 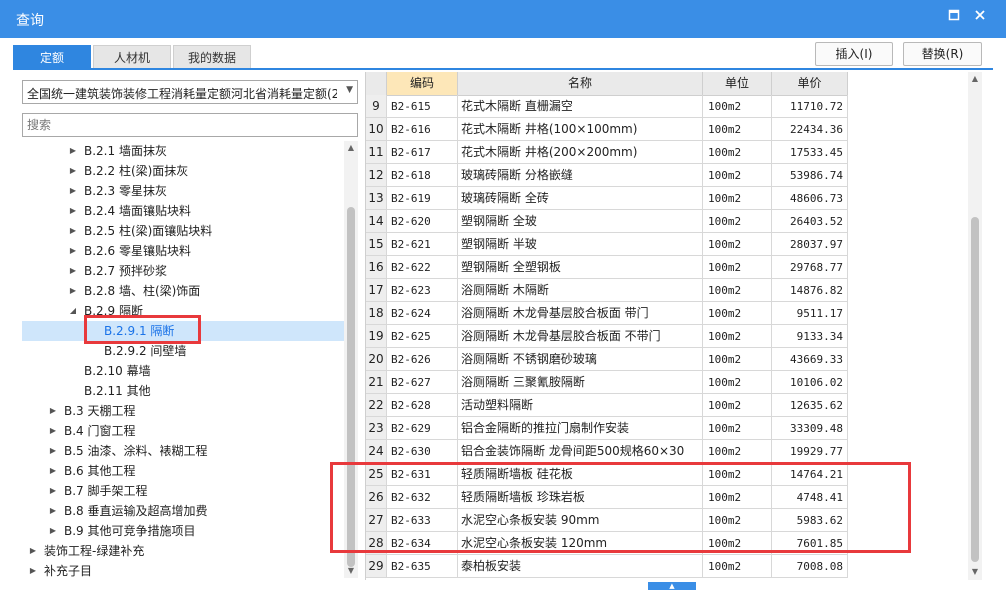 What do you see at coordinates (607, 106) in the screenshot?
I see `table-row: 9 B2-615 花式木隔断 直栅漏空 100m2 11710.72` at bounding box center [607, 106].